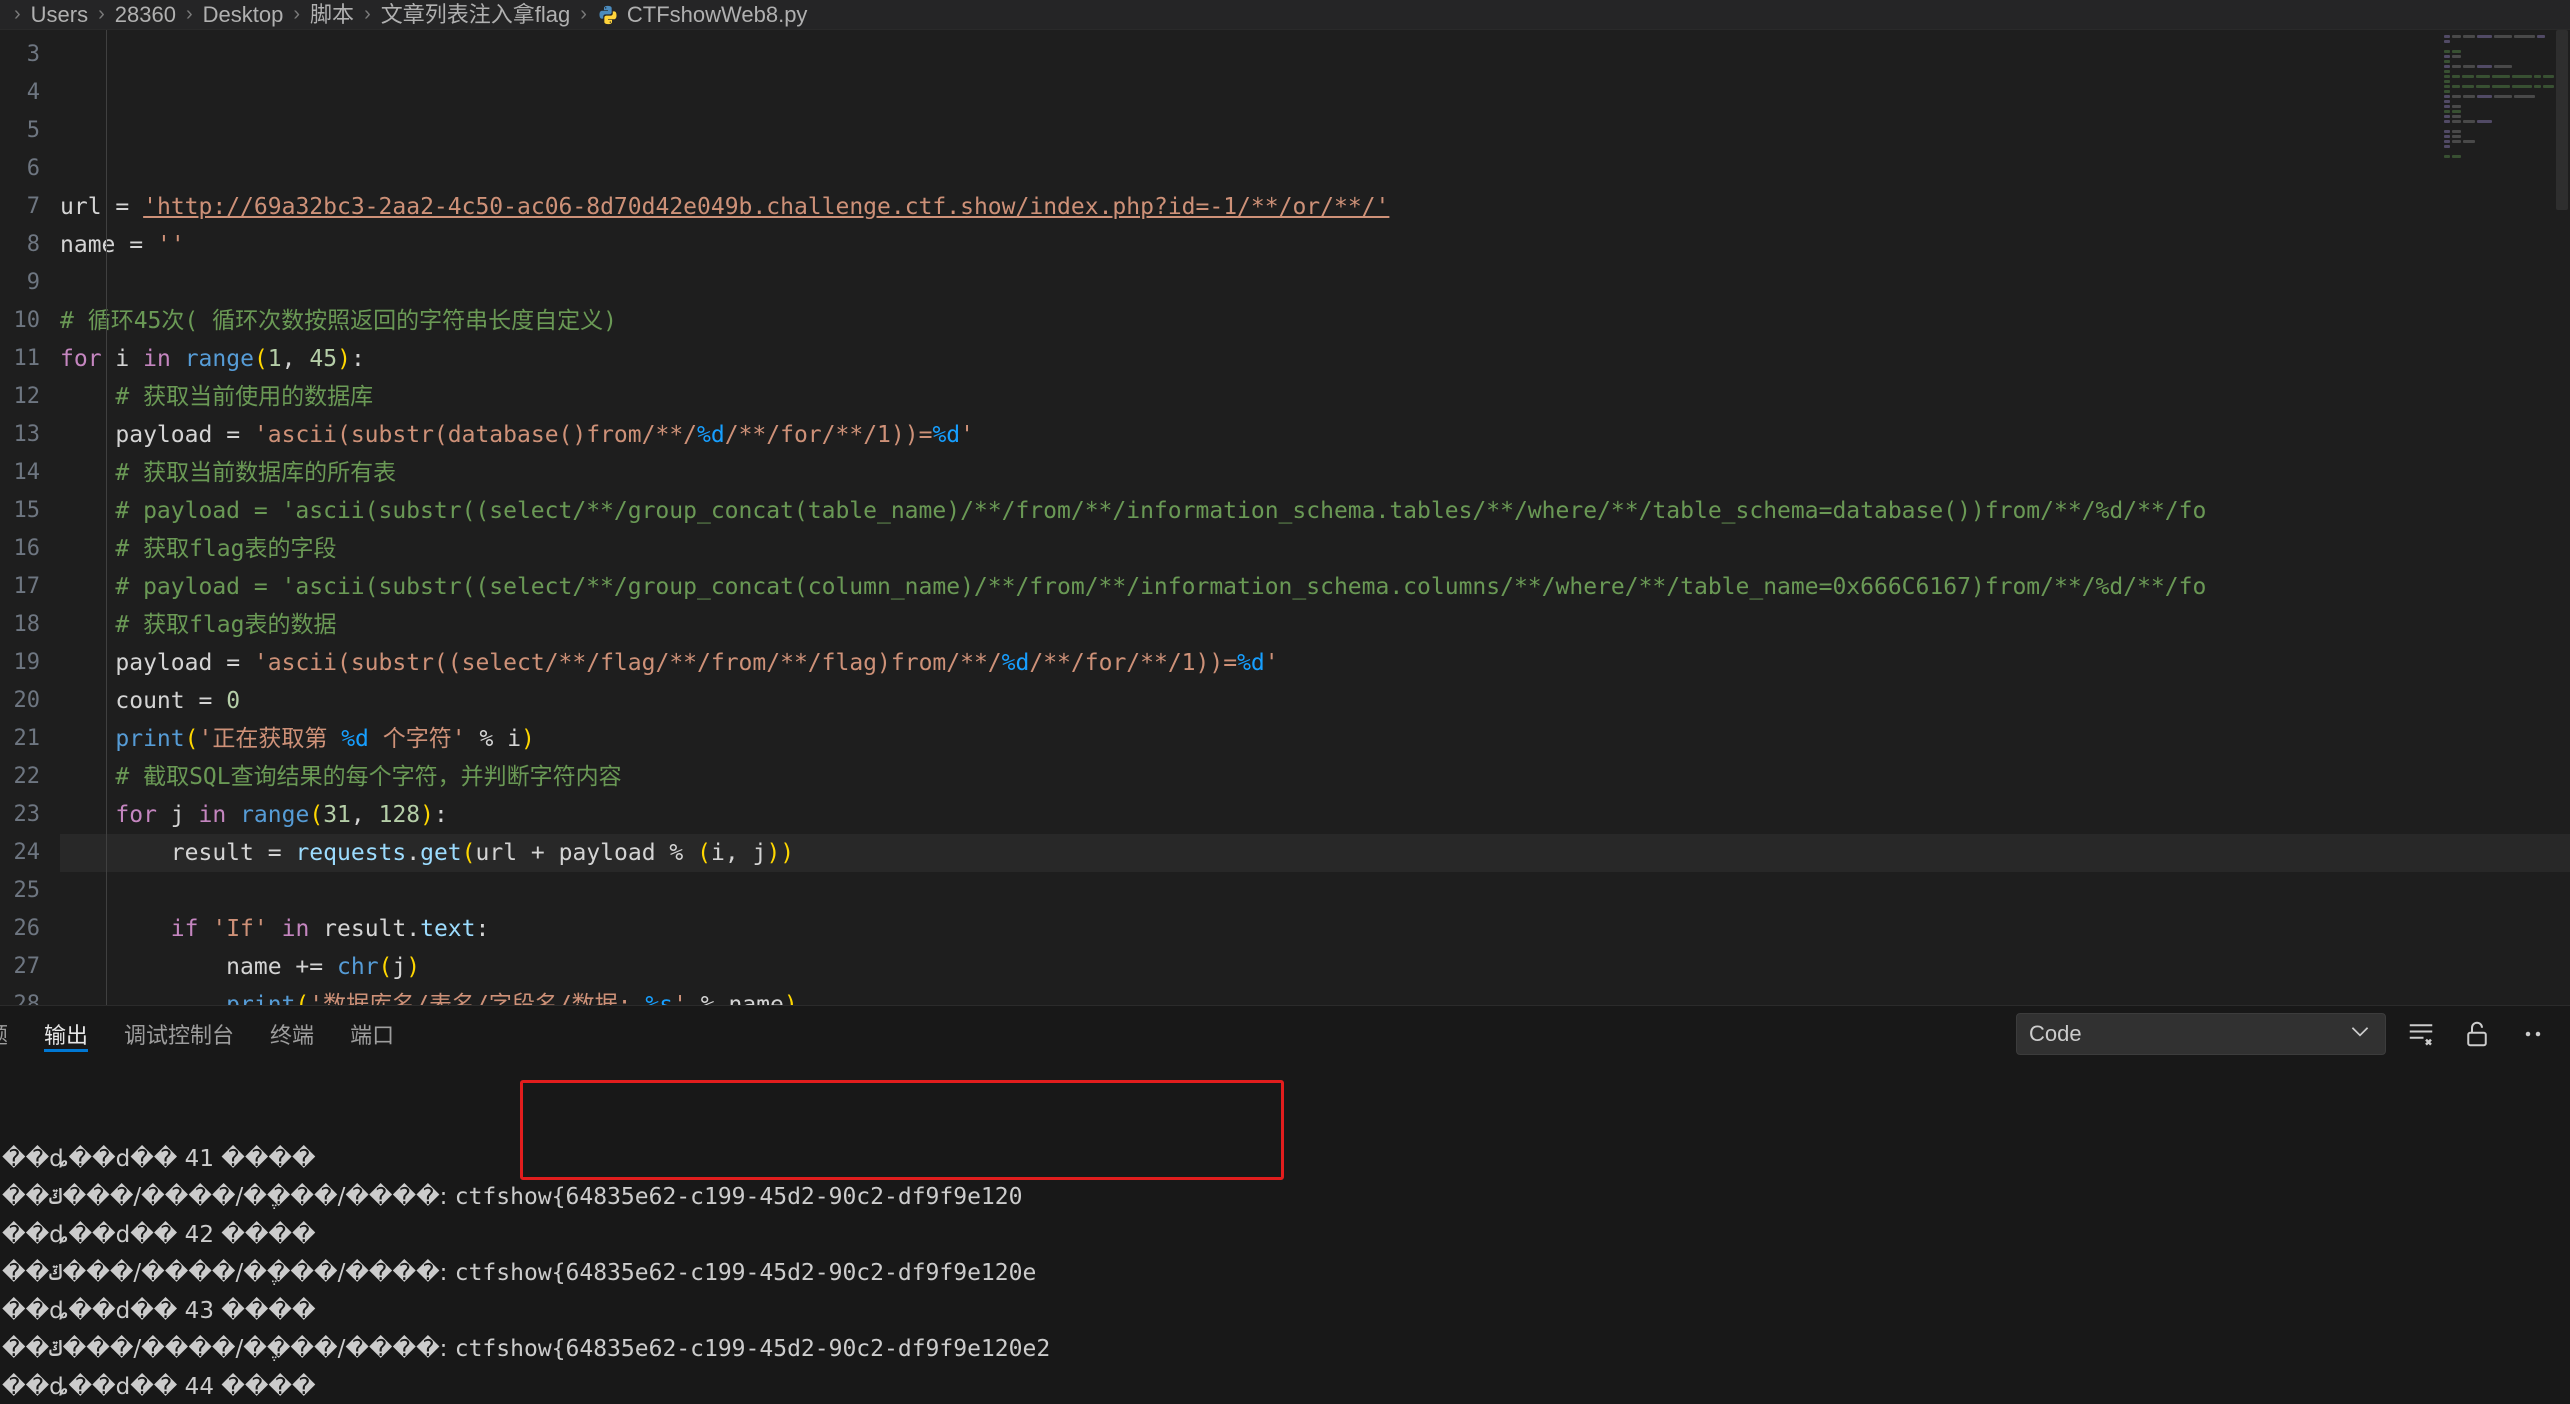 This screenshot has height=1404, width=2570. What do you see at coordinates (27, 396) in the screenshot?
I see `line-number: 12` at bounding box center [27, 396].